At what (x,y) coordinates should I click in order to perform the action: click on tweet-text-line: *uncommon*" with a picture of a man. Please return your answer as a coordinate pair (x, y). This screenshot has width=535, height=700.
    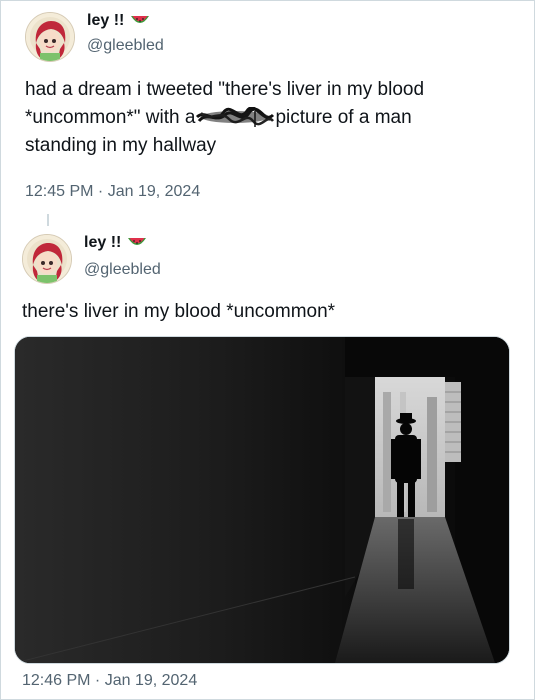
    Looking at the image, I should click on (218, 117).